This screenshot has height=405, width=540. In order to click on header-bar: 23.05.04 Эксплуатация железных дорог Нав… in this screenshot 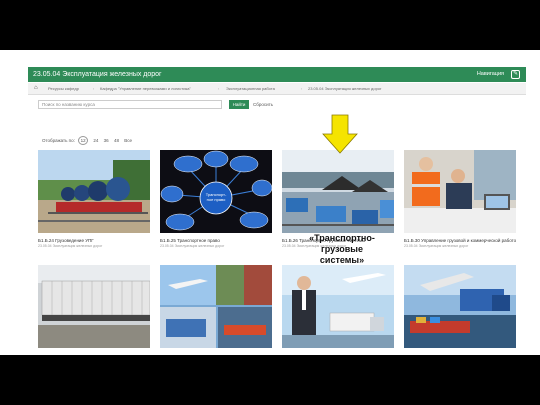, I will do `click(277, 74)`.